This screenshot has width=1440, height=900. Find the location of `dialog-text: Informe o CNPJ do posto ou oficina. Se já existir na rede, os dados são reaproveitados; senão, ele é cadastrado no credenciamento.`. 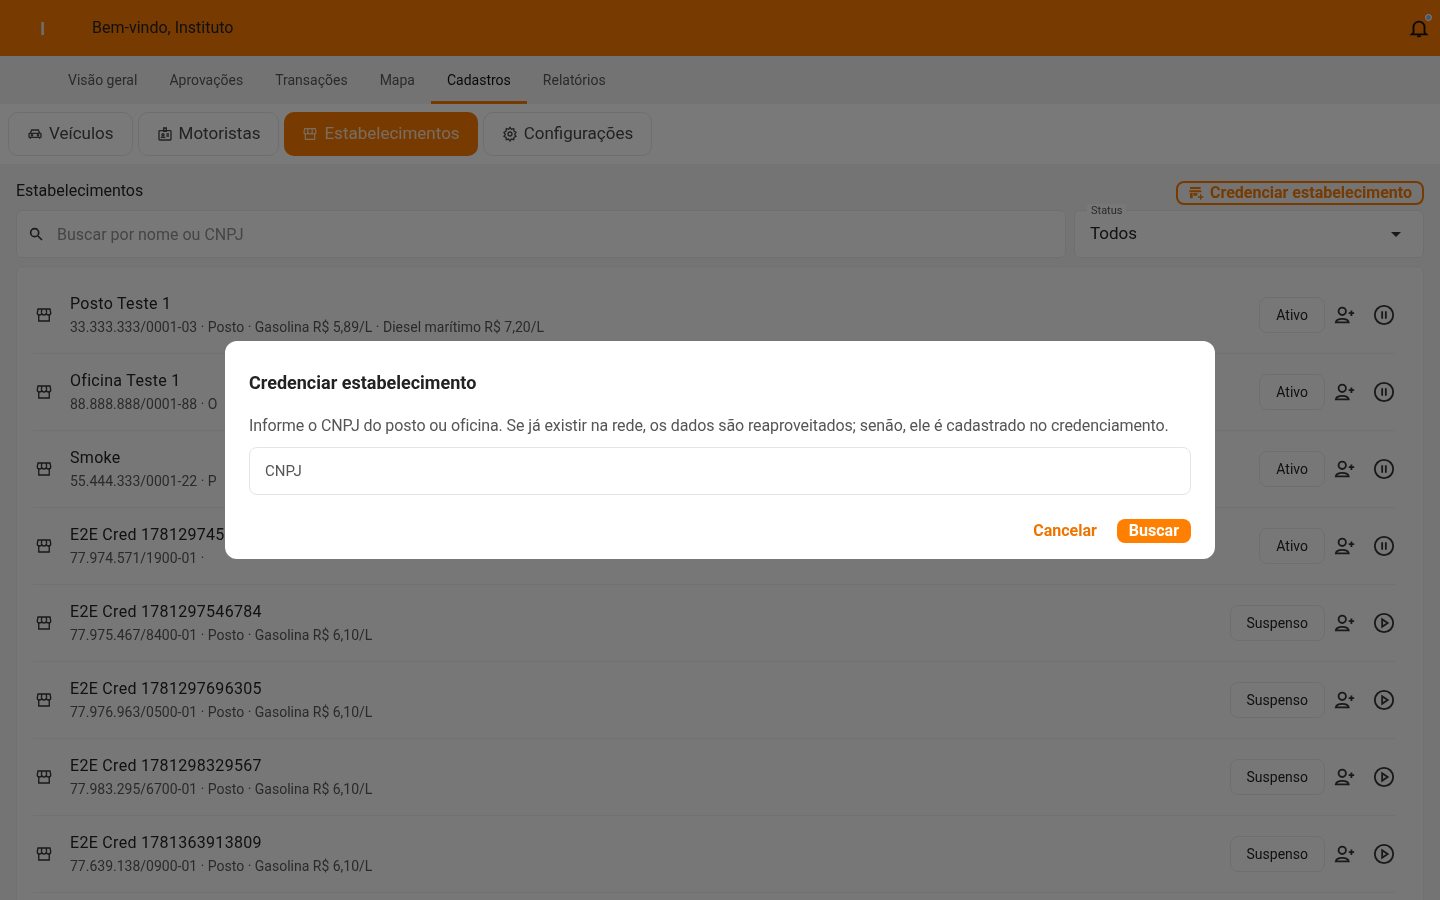

dialog-text: Informe o CNPJ do posto ou oficina. Se já existir na rede, os dados são reaproveitados; senão, ele é cadastrado no credenciamento. is located at coordinates (709, 426).